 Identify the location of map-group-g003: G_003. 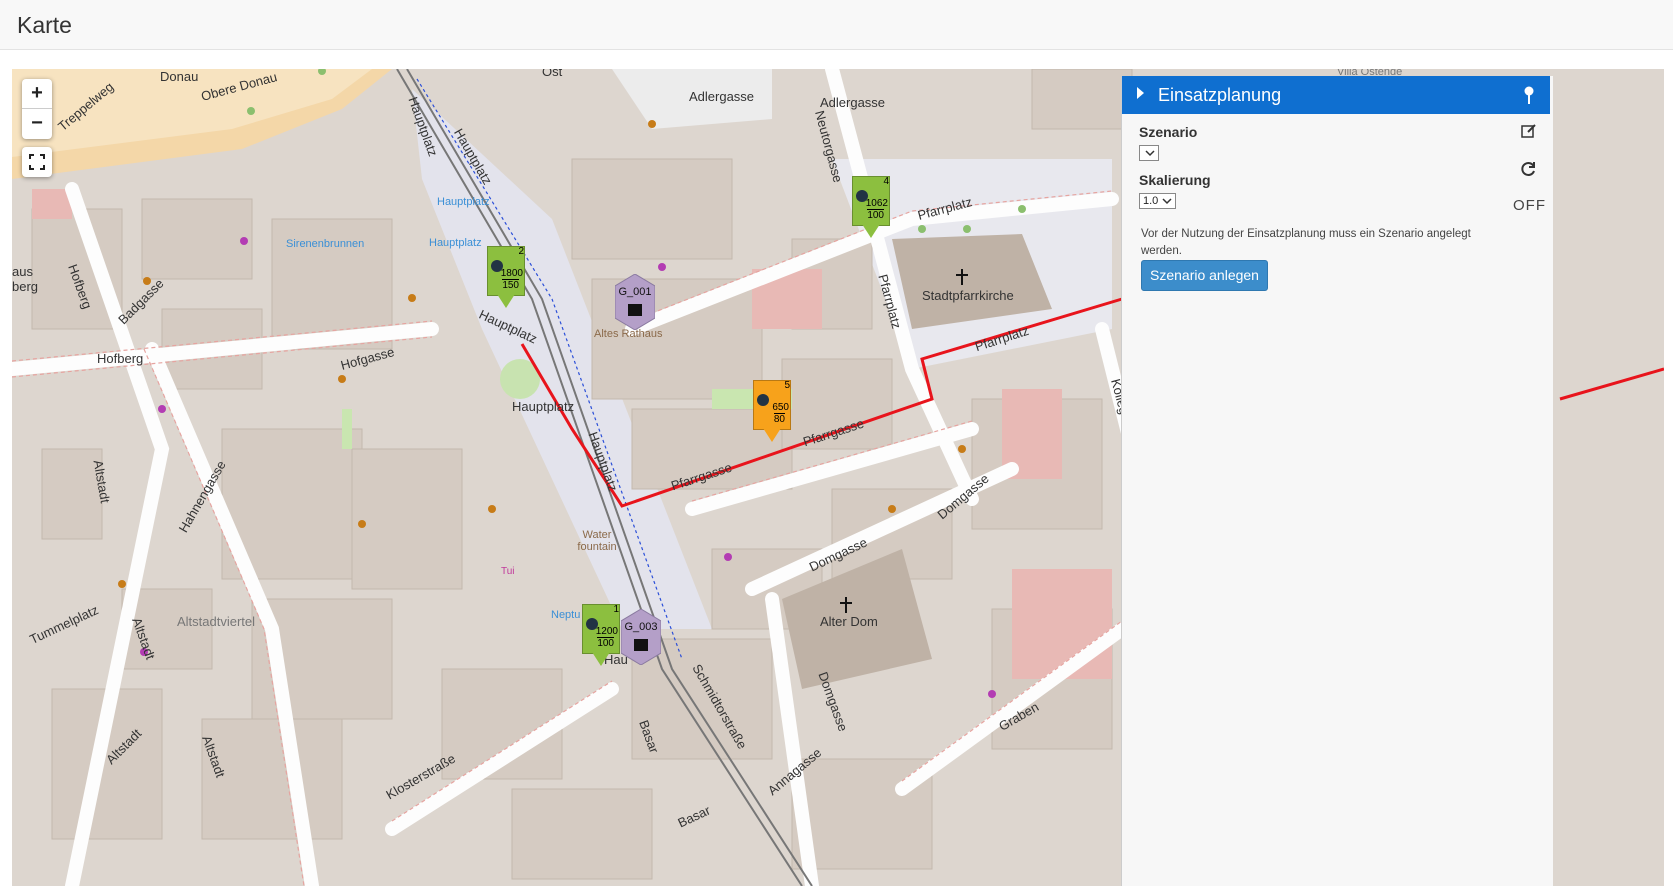
(641, 637).